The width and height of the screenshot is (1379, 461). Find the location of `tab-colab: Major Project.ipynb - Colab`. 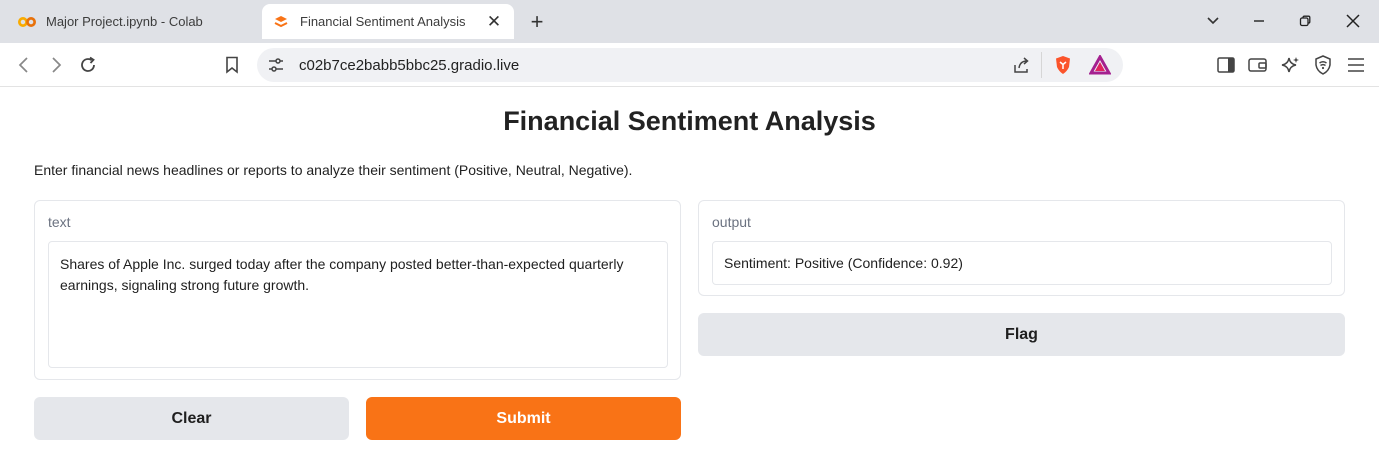

tab-colab: Major Project.ipynb - Colab is located at coordinates (130, 21).